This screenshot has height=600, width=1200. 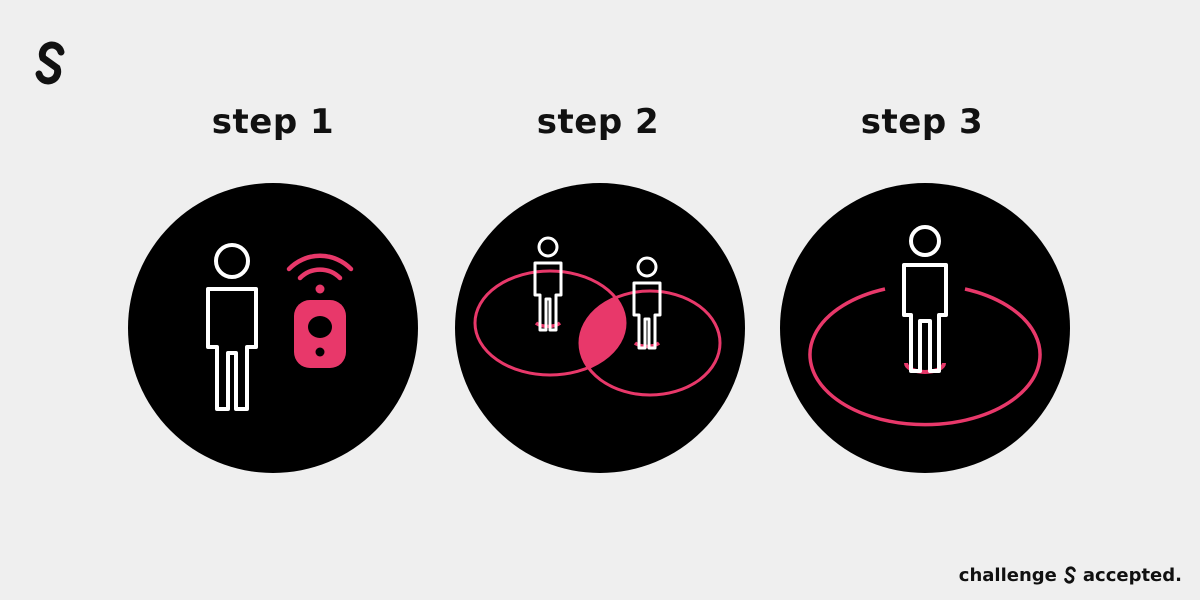 I want to click on step-3-illustration, so click(x=925, y=328).